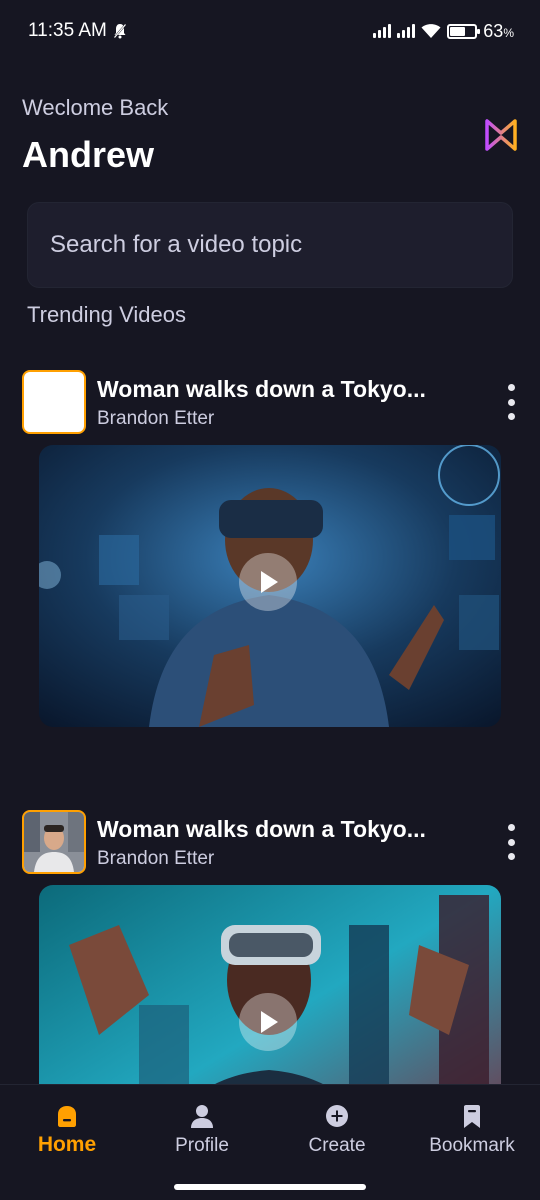 This screenshot has height=1200, width=540. What do you see at coordinates (95, 107) in the screenshot?
I see `welcome-text: Weclome Back` at bounding box center [95, 107].